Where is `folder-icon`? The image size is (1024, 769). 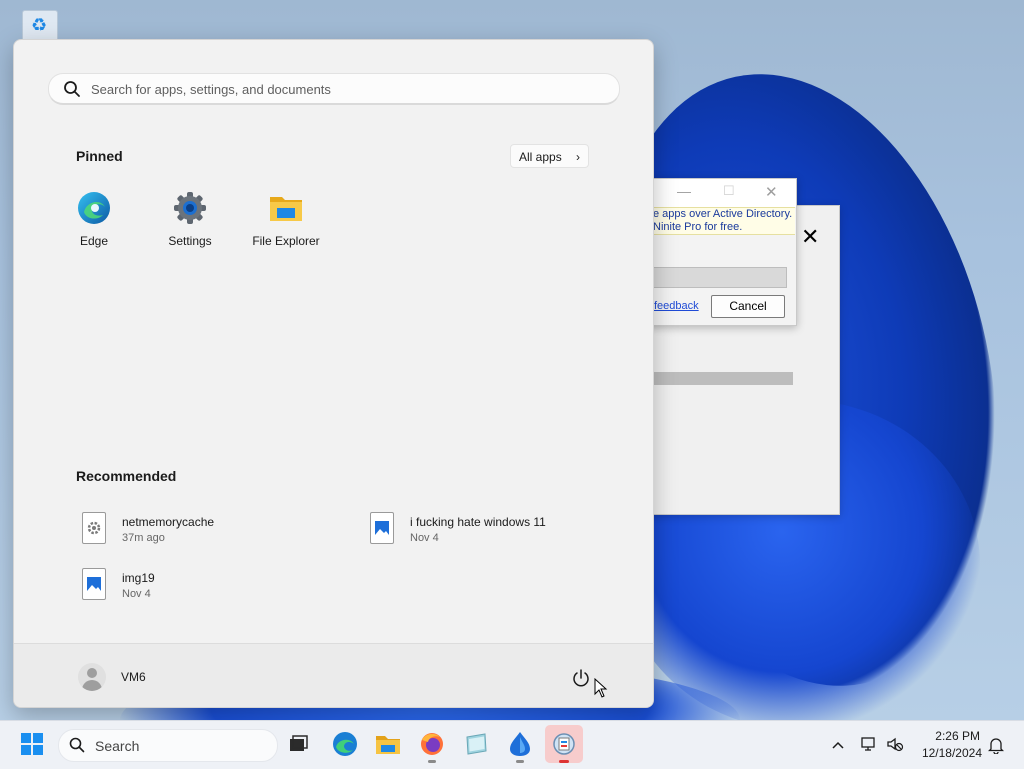
folder-icon is located at coordinates (286, 208).